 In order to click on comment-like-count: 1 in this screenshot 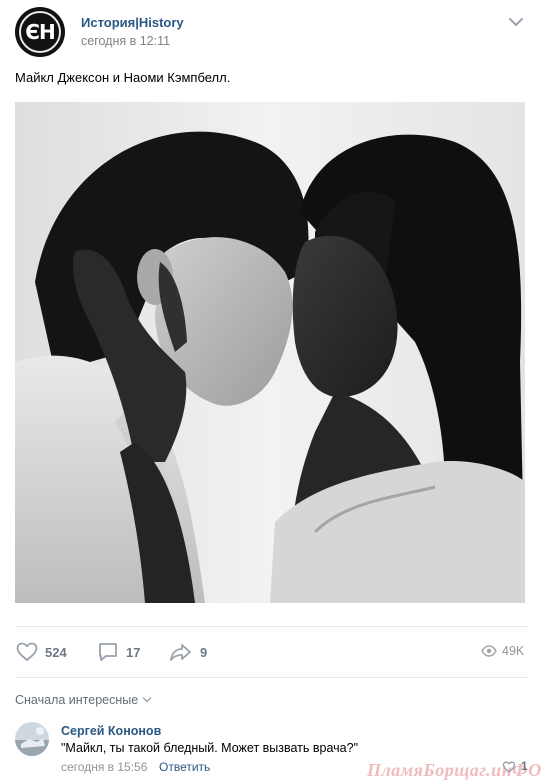, I will do `click(524, 766)`.